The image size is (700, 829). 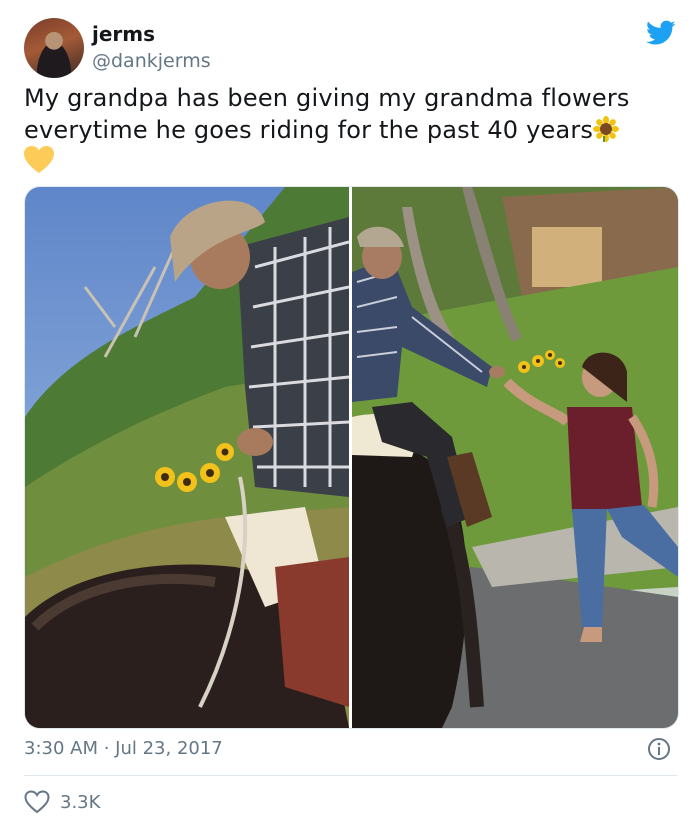 What do you see at coordinates (151, 61) in the screenshot?
I see `user-handle: @dankjerms` at bounding box center [151, 61].